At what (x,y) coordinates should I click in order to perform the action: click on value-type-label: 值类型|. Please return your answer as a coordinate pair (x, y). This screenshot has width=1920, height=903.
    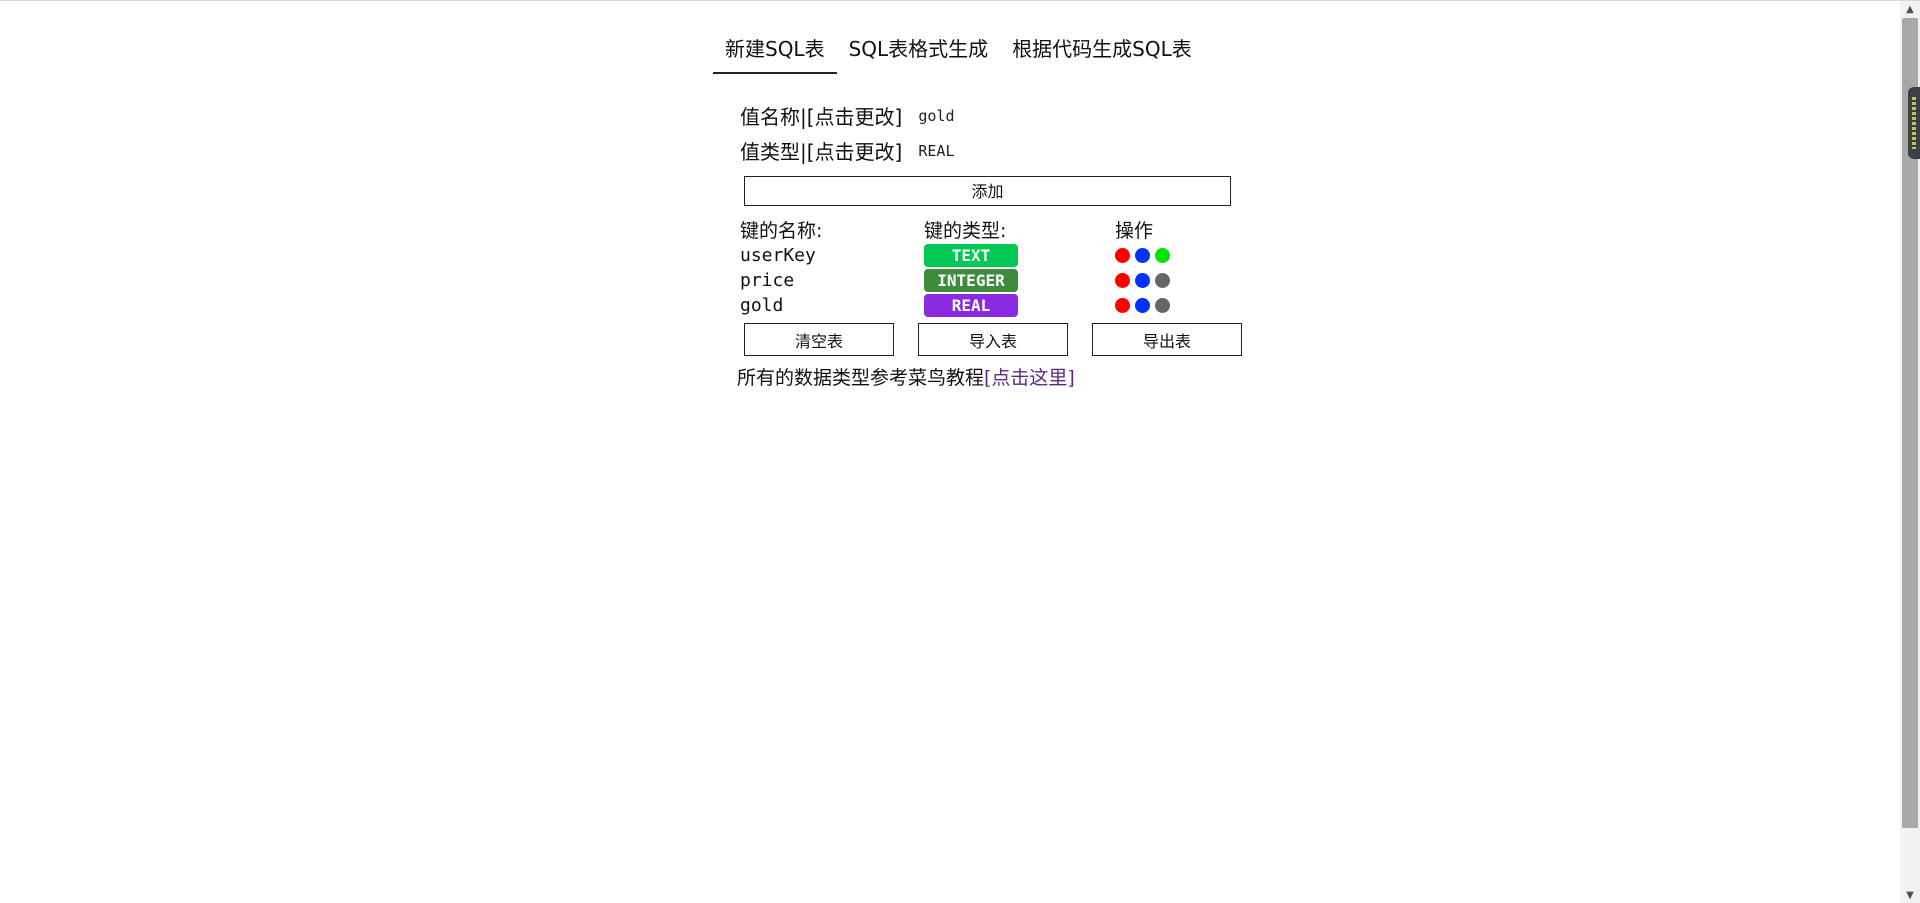
    Looking at the image, I should click on (773, 152).